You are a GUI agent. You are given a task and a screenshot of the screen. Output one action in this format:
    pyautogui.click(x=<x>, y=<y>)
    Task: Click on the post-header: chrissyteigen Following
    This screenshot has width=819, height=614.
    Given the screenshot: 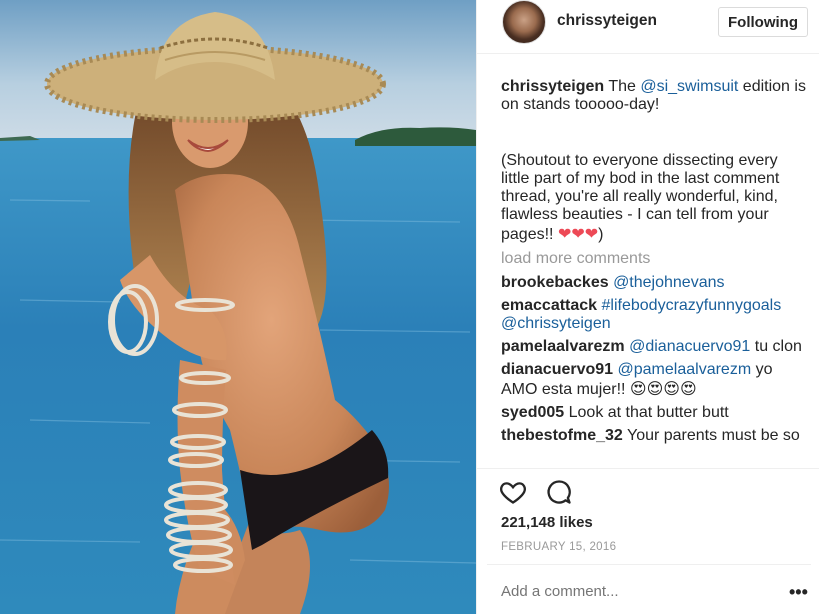 What is the action you would take?
    pyautogui.click(x=648, y=27)
    